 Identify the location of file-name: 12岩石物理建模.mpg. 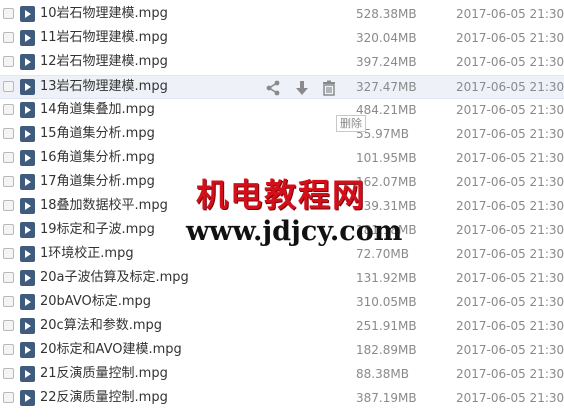
(104, 62).